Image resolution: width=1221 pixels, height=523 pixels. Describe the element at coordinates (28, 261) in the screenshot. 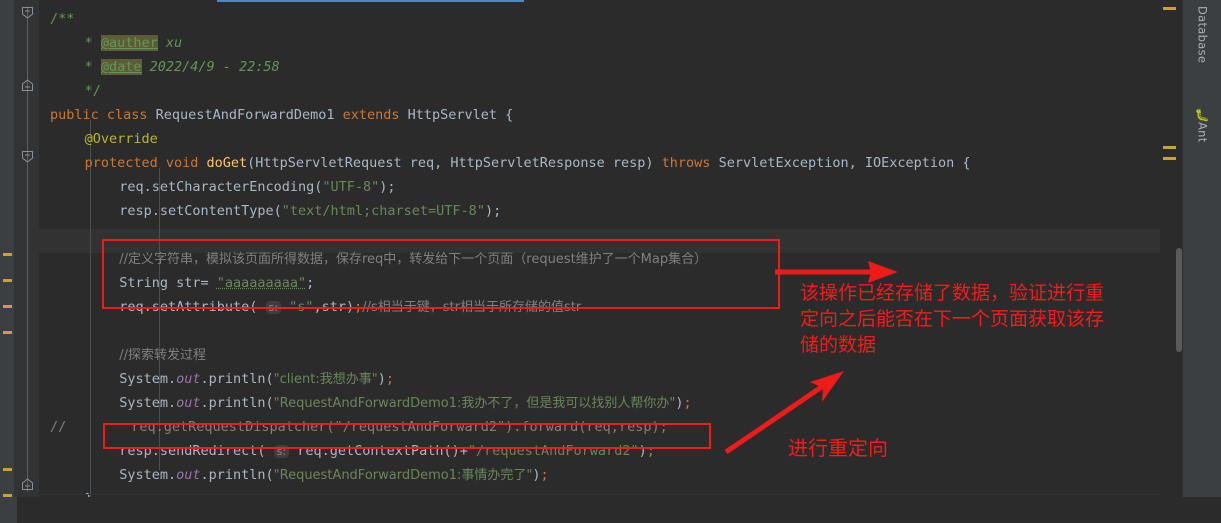

I see `editor-gutter` at that location.